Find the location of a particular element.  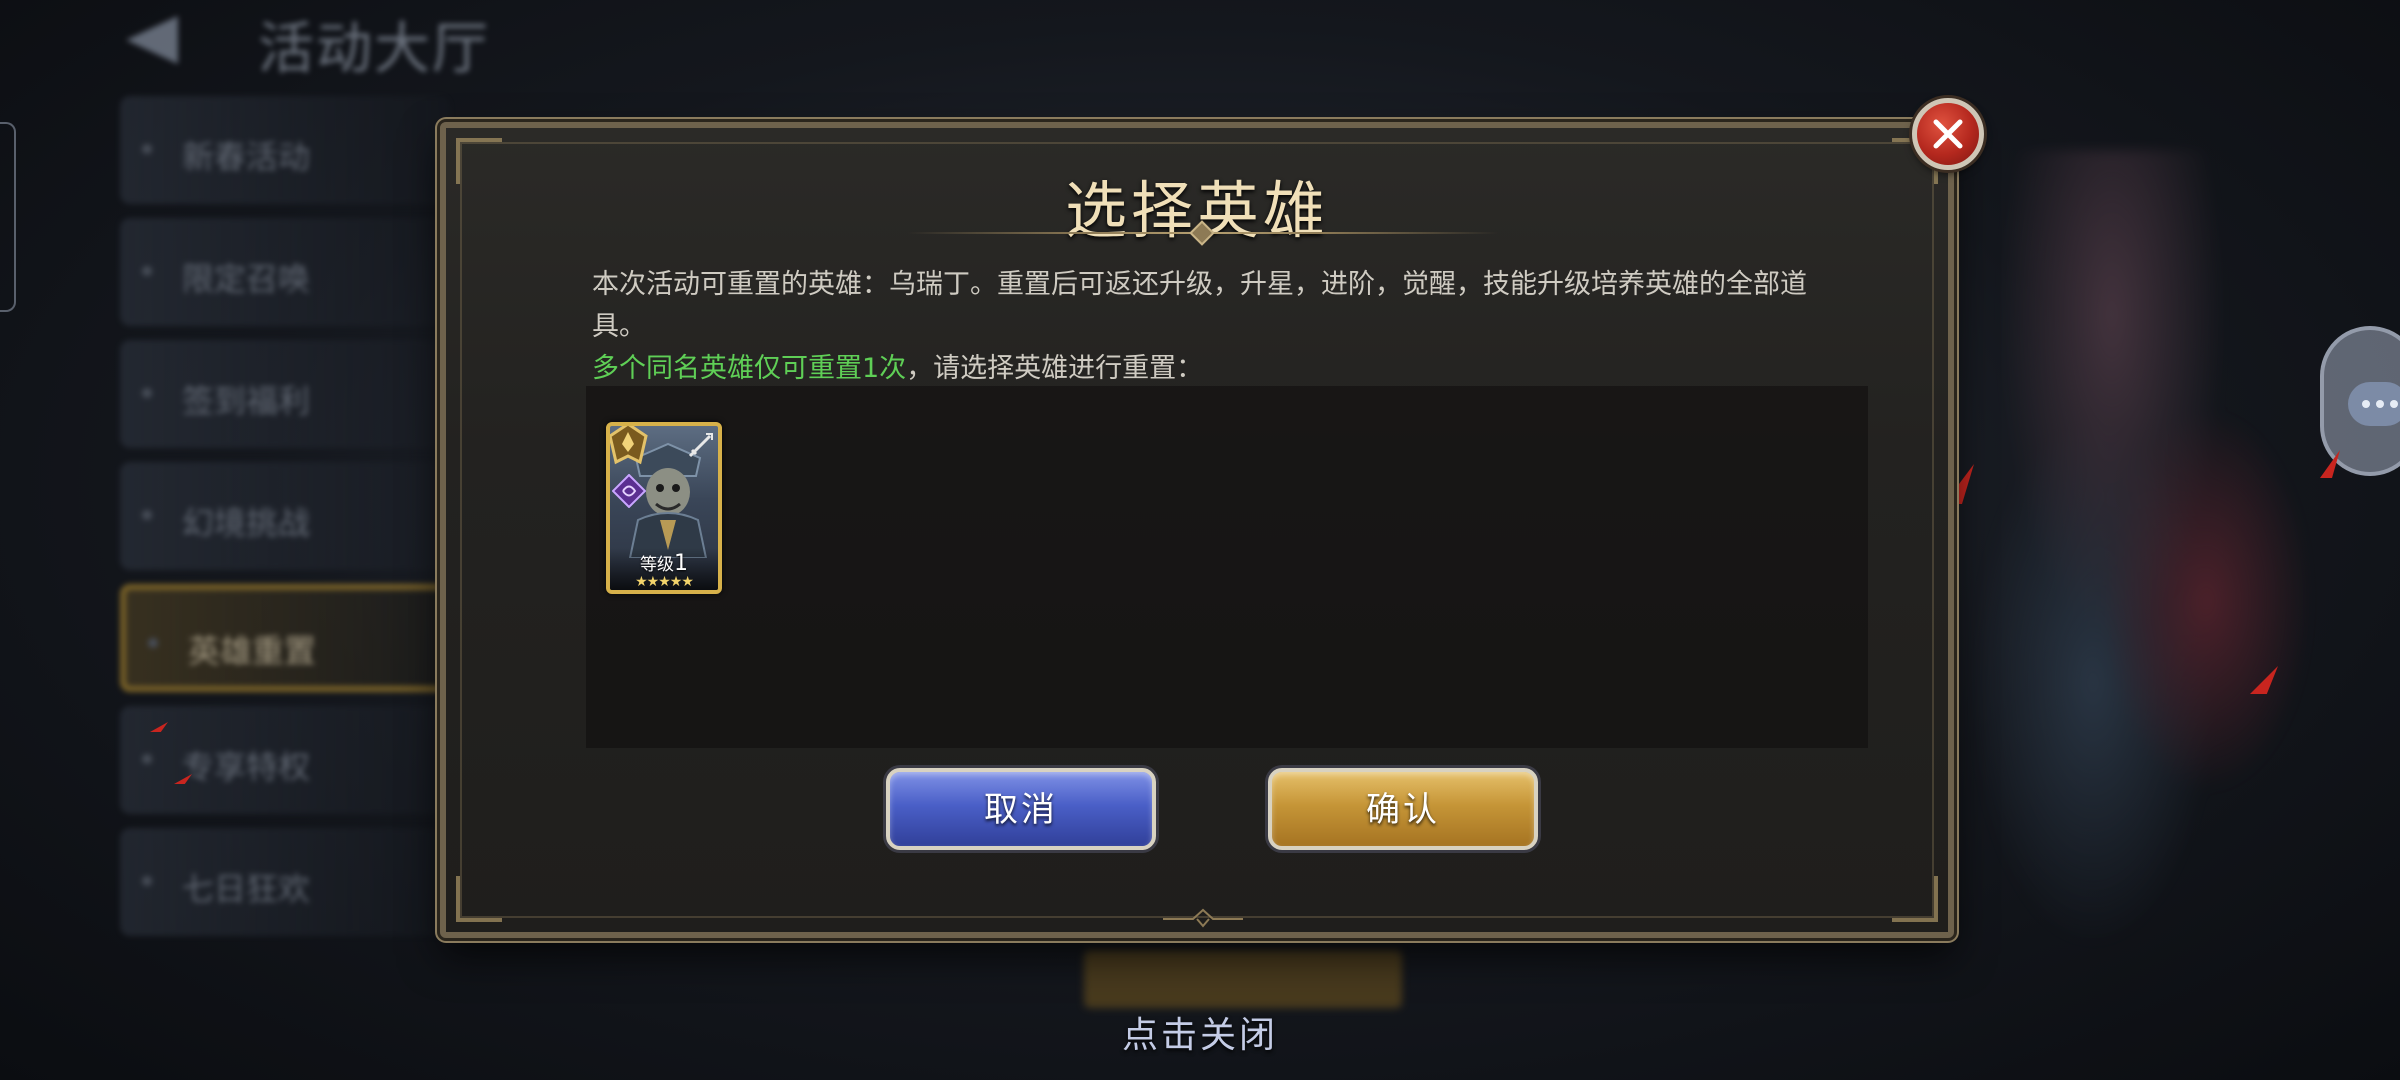

background-page-title: 活动大厅 is located at coordinates (374, 49).